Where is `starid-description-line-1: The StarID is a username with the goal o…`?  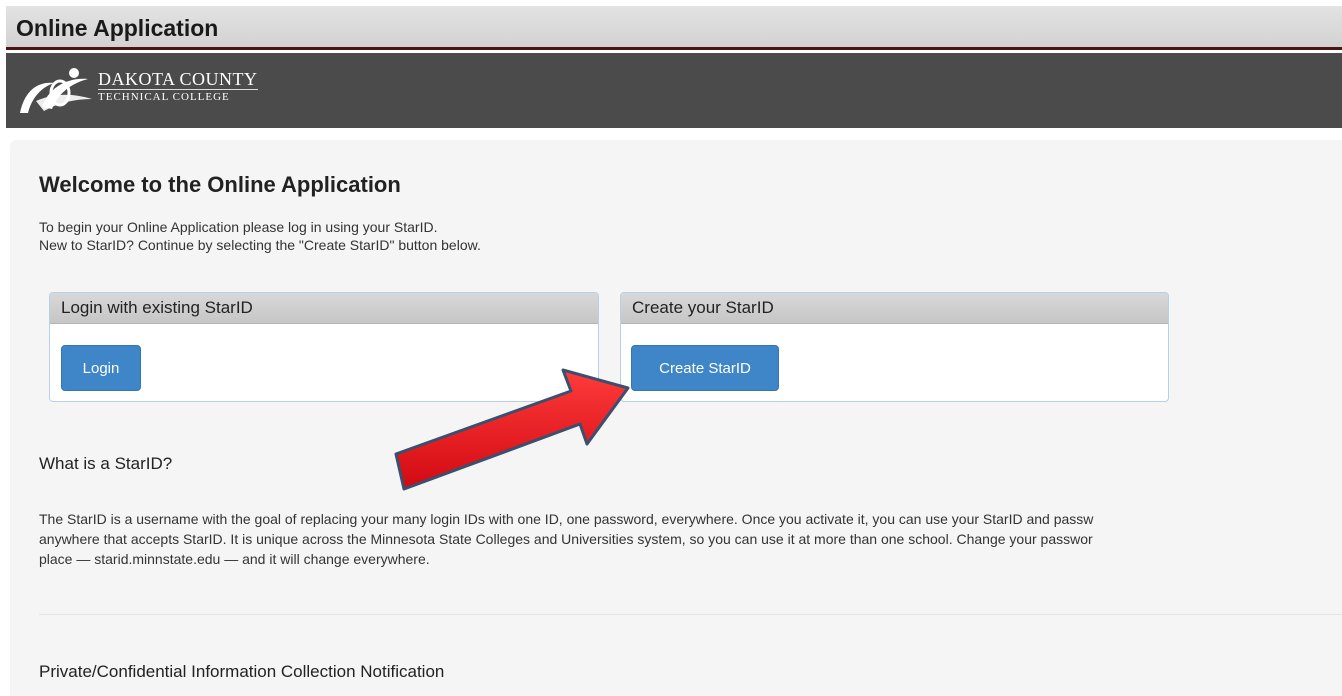
starid-description-line-1: The StarID is a username with the goal o… is located at coordinates (566, 519).